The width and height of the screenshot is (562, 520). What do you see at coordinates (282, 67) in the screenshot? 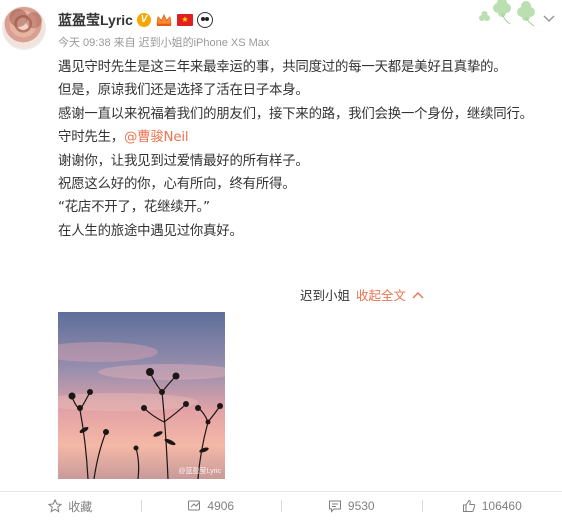
I see `post-line: 遇见守时先生是这三年来最幸运的事，共同度过的每一天都是美好且真挚的。` at bounding box center [282, 67].